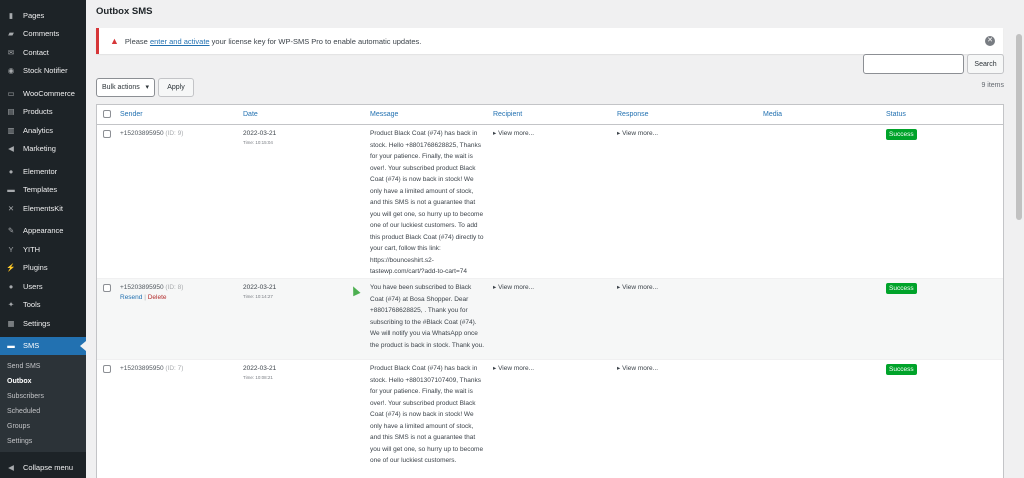 The image size is (1024, 478). What do you see at coordinates (176, 87) in the screenshot?
I see `apply-button: Apply` at bounding box center [176, 87].